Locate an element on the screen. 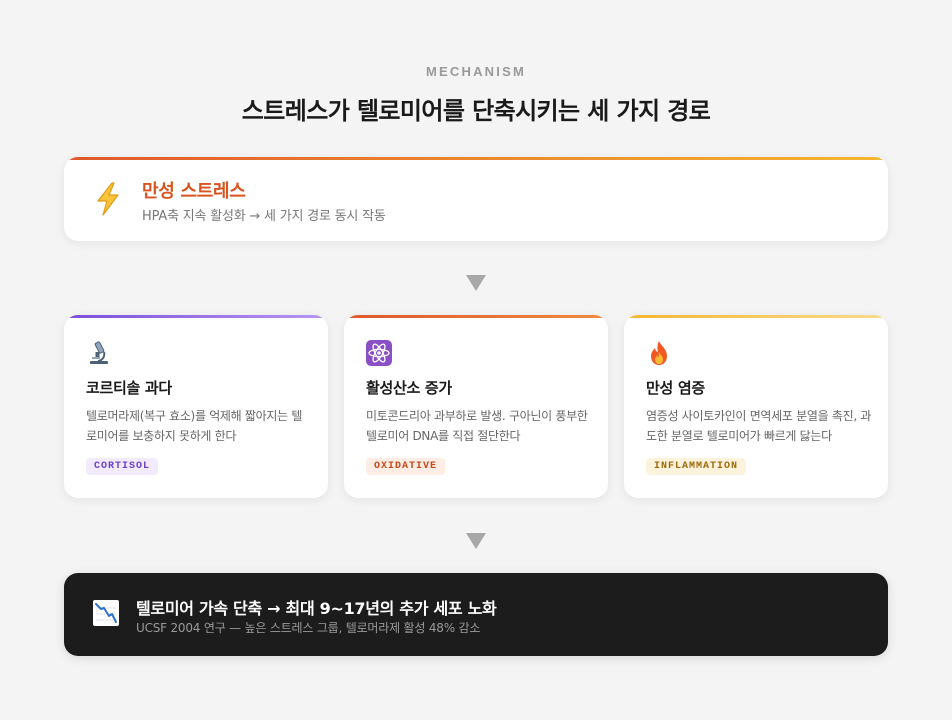 The width and height of the screenshot is (952, 720). mechanism-tag: INFLAMMATION is located at coordinates (696, 466).